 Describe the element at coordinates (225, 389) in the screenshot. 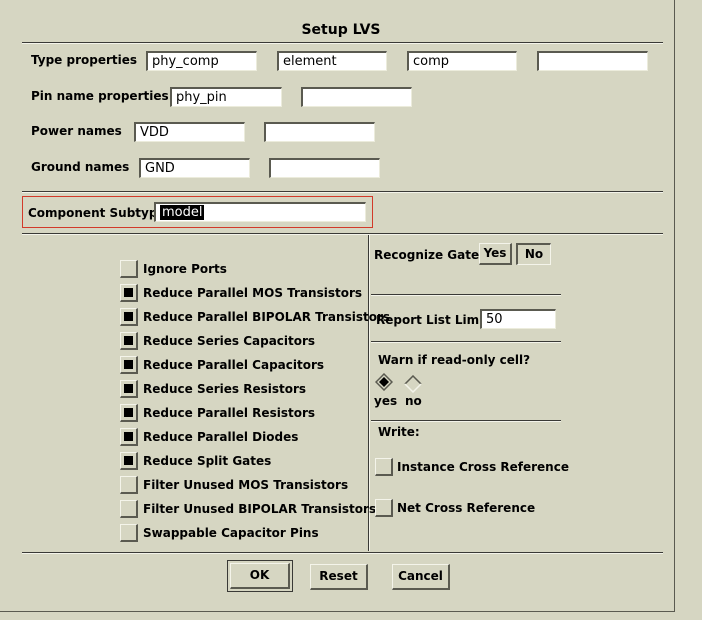

I see `reduce-series-resistors-label: Reduce Series Resistors` at that location.